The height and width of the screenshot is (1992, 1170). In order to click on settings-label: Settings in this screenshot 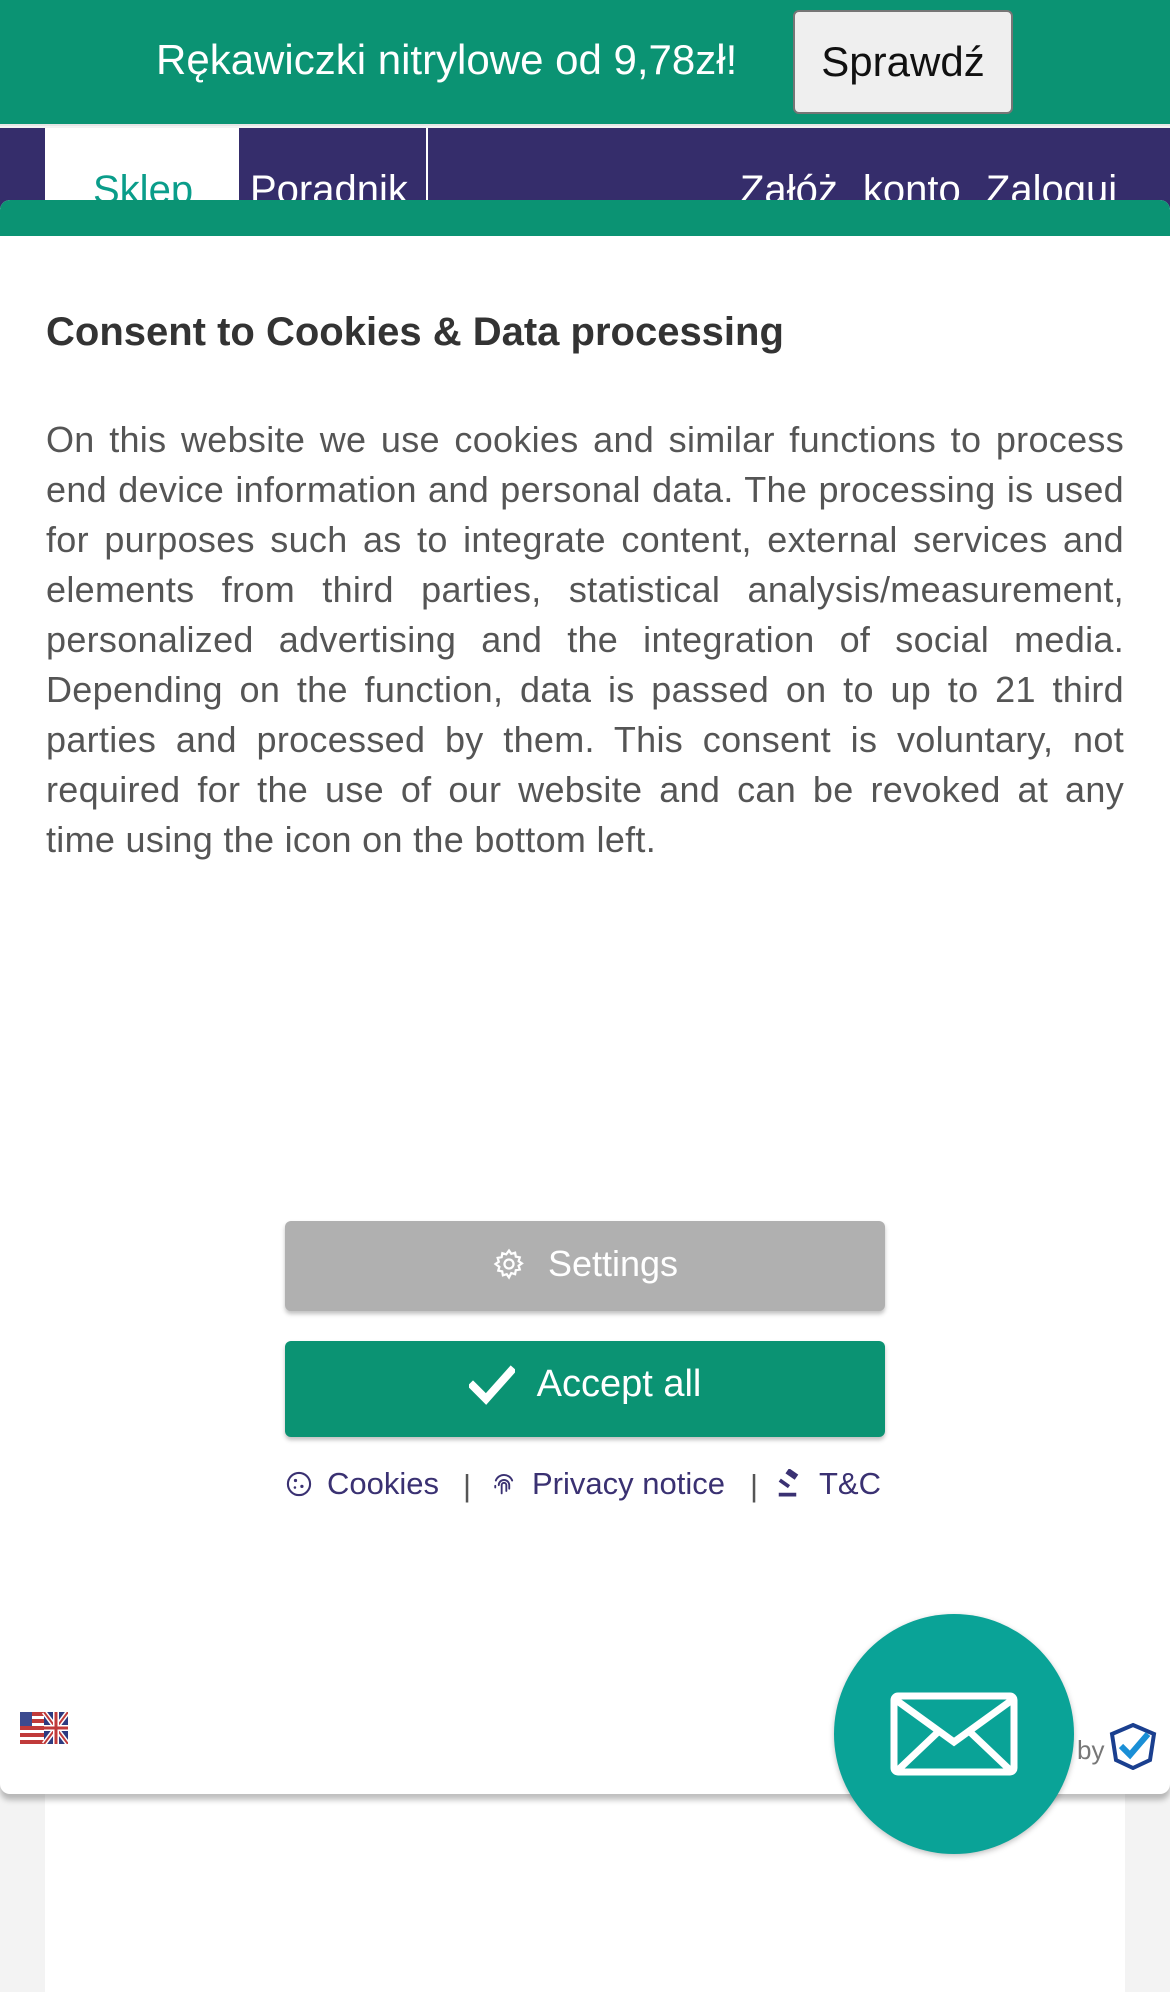, I will do `click(613, 1263)`.